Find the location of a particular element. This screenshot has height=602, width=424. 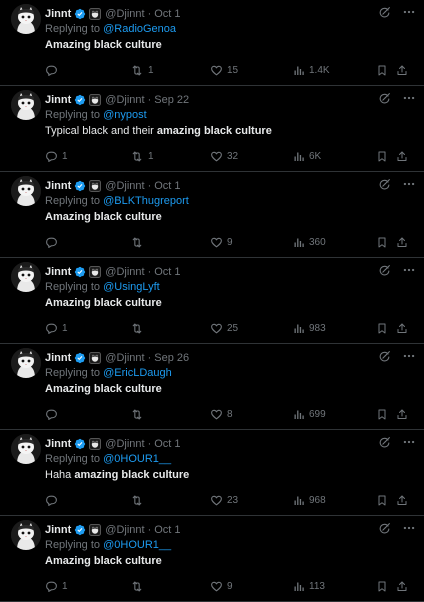

views-button: 983 is located at coordinates (309, 328).